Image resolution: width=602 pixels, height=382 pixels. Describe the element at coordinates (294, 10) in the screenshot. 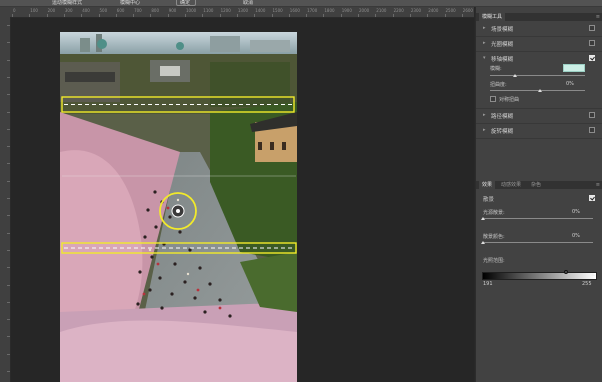

I see `ruler-tick-label: 1600` at that location.